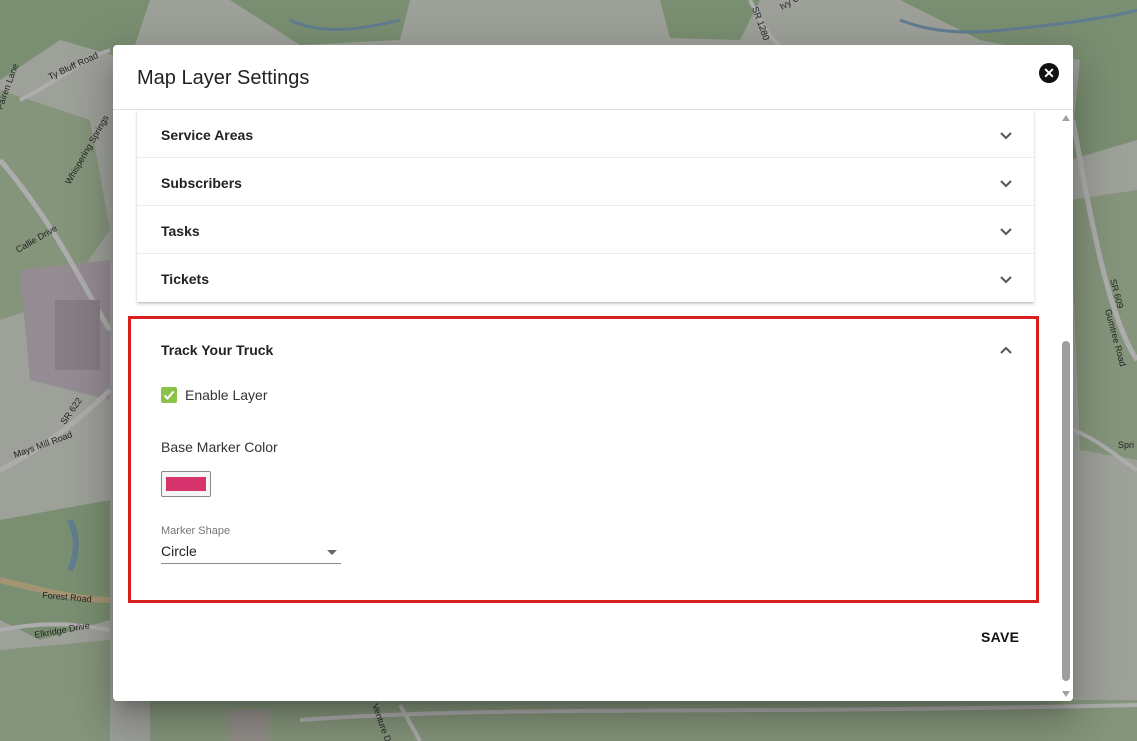  I want to click on scrollbar, so click(1066, 406).